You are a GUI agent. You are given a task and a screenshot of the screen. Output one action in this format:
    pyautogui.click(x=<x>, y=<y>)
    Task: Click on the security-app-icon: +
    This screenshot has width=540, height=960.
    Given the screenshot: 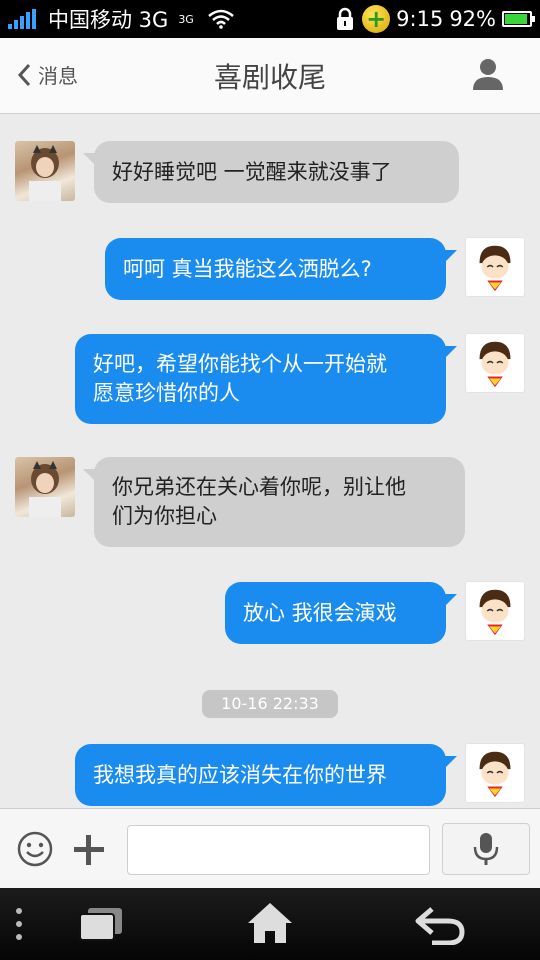 What is the action you would take?
    pyautogui.click(x=376, y=19)
    